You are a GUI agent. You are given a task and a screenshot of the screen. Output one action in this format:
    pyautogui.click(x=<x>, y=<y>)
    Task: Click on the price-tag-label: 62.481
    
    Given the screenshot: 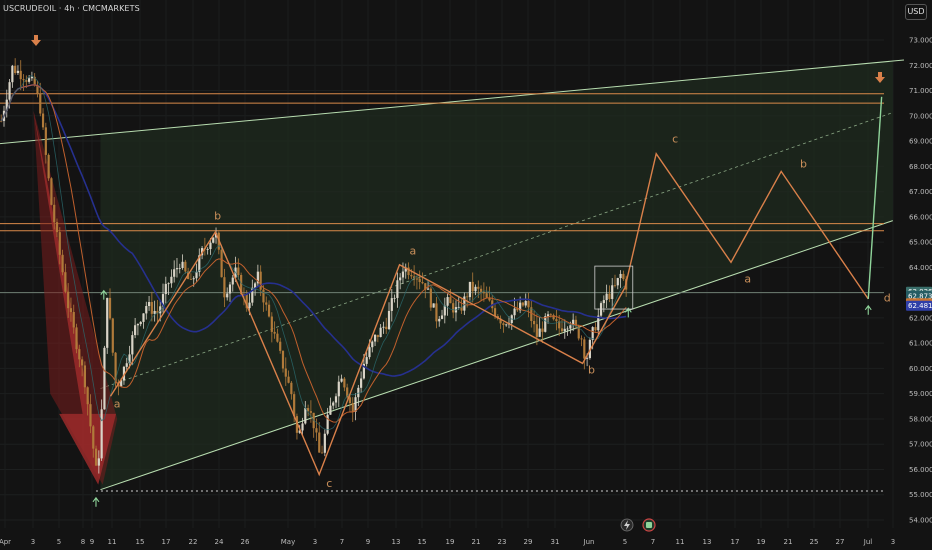 What is the action you would take?
    pyautogui.click(x=920, y=306)
    